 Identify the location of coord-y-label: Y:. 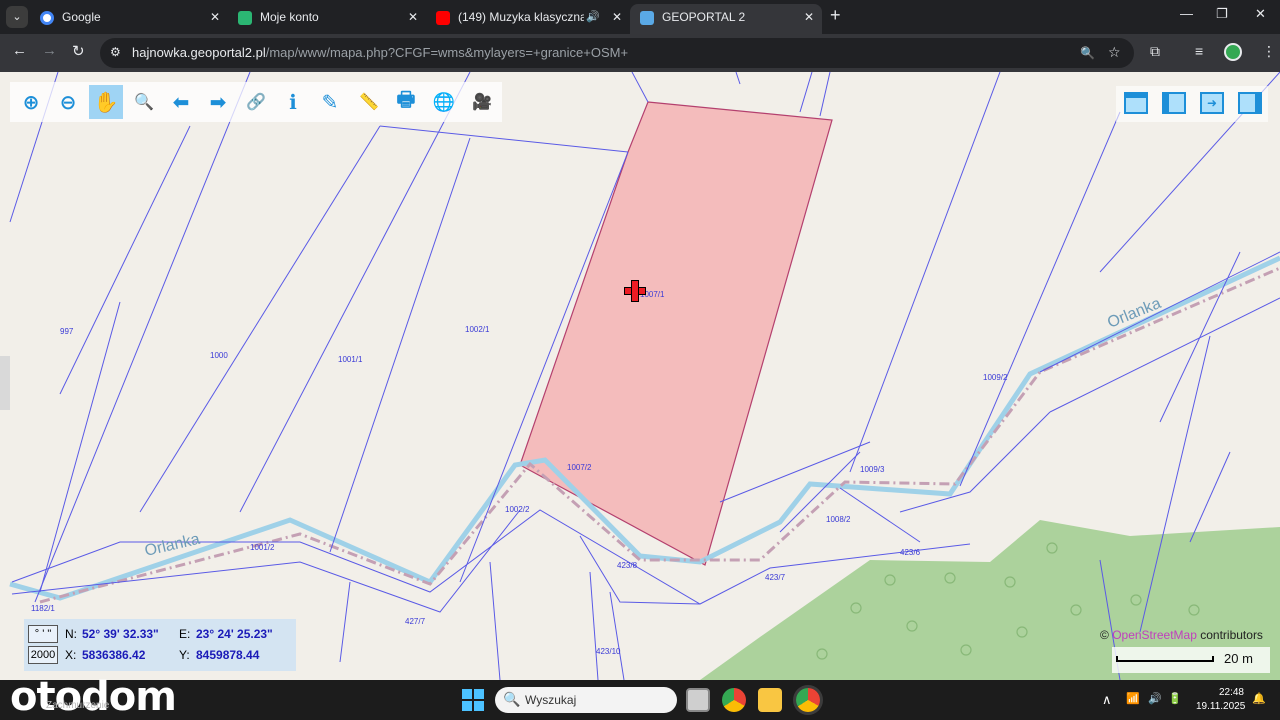
(184, 655).